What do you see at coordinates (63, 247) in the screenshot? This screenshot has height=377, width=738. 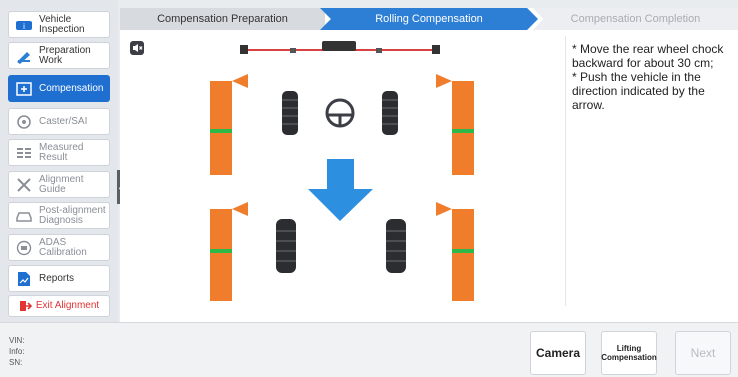 I see `sidebar-item-label: ADAS Calibration` at bounding box center [63, 247].